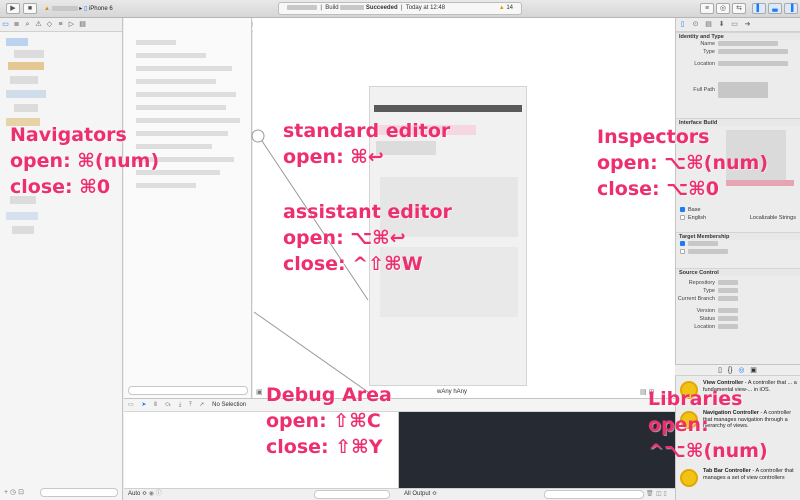 Image resolution: width=800 pixels, height=500 pixels. I want to click on navigators-annotation: Navigators open: ⌘(num) close: ⌘0, so click(85, 161).